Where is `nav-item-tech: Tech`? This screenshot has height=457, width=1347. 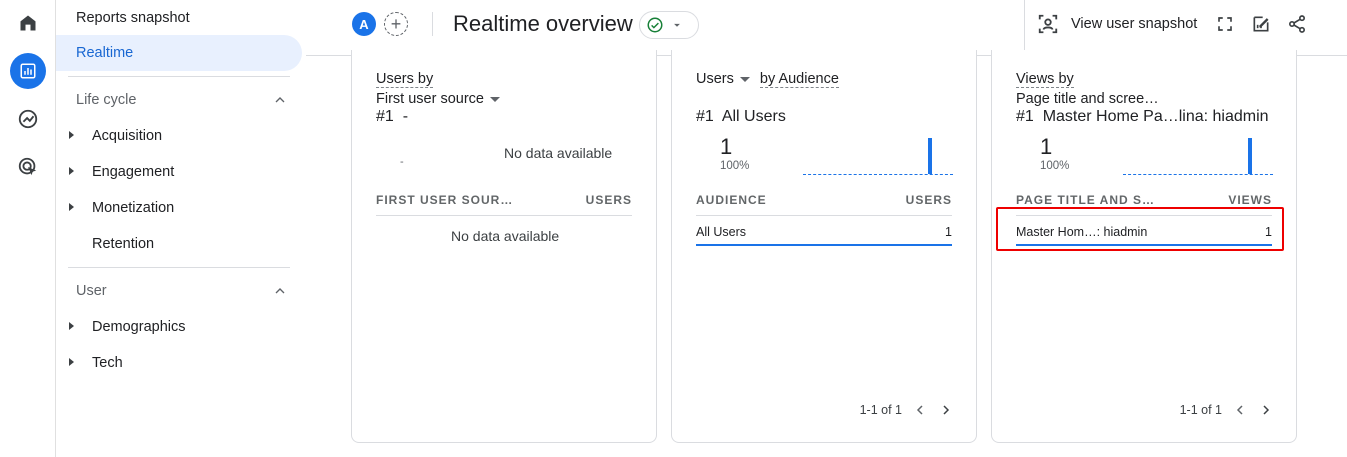
nav-item-tech: Tech is located at coordinates (179, 363).